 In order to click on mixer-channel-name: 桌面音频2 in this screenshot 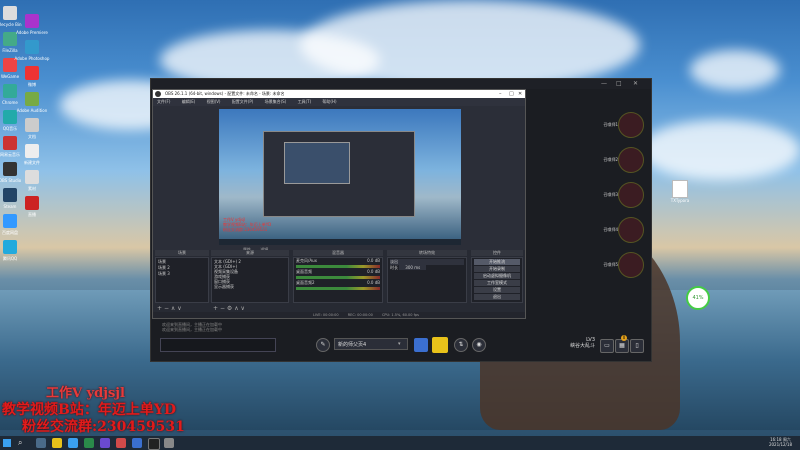, I will do `click(305, 282)`.